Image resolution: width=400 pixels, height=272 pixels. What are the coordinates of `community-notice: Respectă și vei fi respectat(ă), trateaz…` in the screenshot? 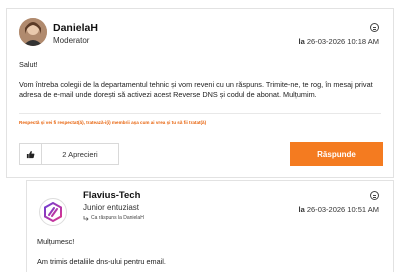 It's located at (113, 122).